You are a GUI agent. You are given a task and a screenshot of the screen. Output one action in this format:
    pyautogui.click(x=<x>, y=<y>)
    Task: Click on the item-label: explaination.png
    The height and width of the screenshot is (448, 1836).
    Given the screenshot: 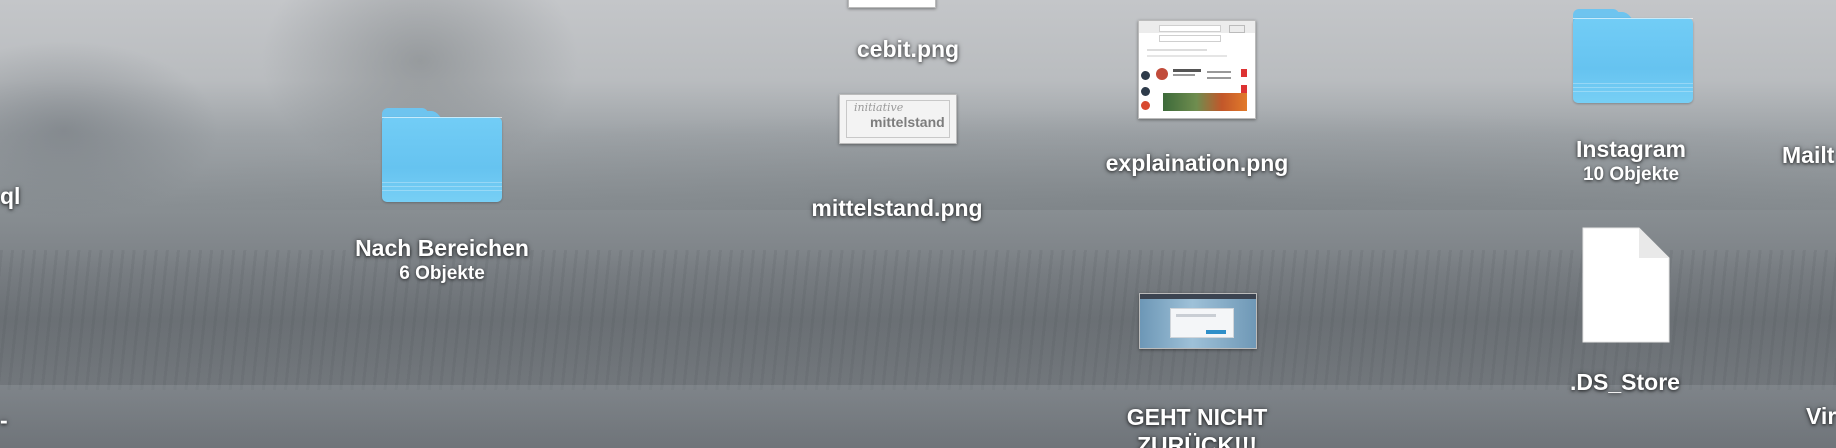 What is the action you would take?
    pyautogui.click(x=1197, y=163)
    